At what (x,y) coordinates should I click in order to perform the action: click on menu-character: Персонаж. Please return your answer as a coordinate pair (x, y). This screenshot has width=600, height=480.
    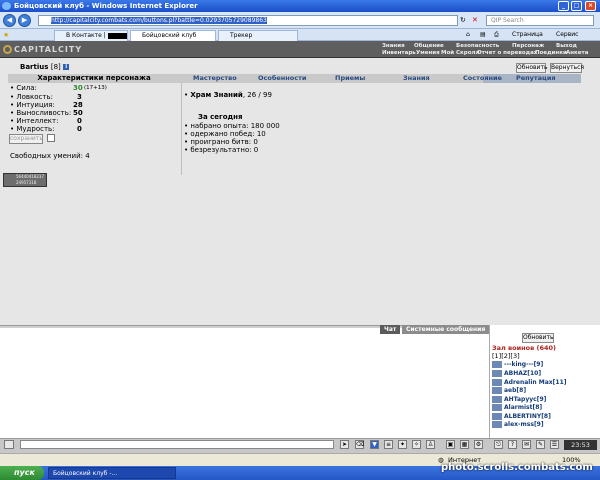
    Looking at the image, I should click on (528, 46).